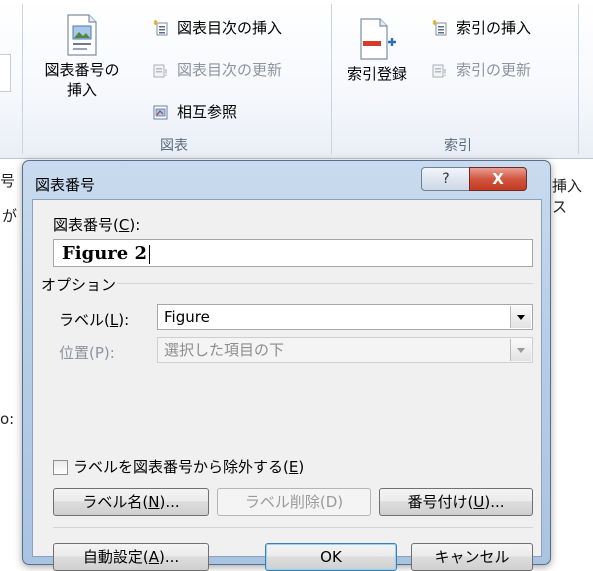  Describe the element at coordinates (174, 146) in the screenshot. I see `captions-group-label: 図表` at that location.